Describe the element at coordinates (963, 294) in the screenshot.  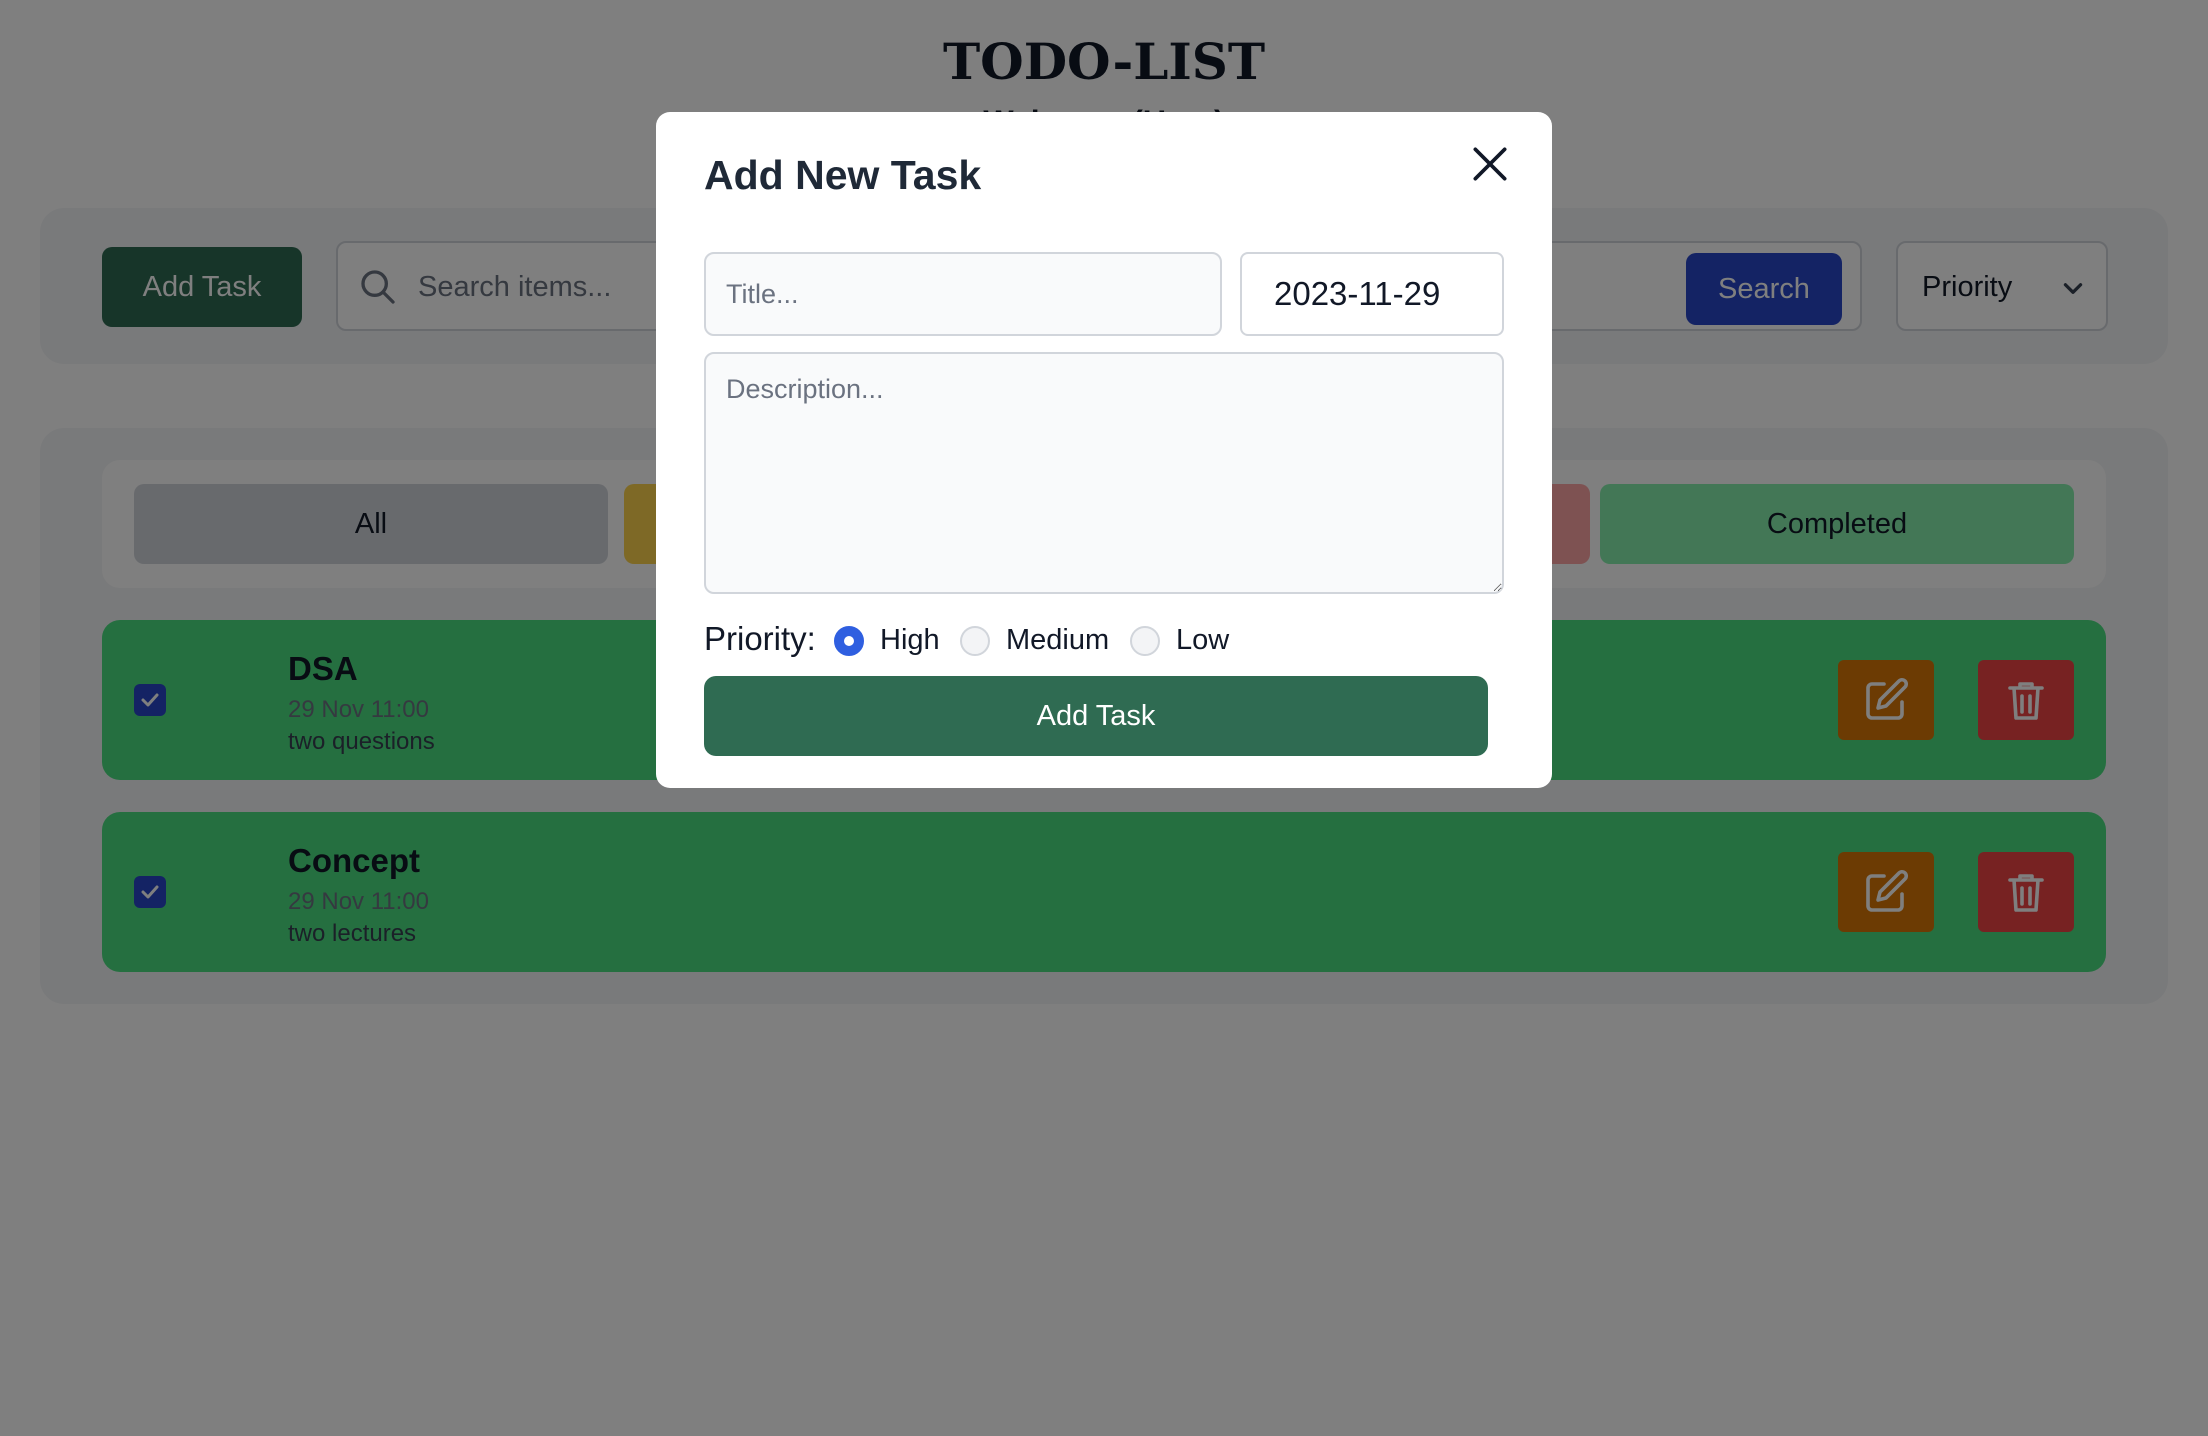
I see `title-input` at that location.